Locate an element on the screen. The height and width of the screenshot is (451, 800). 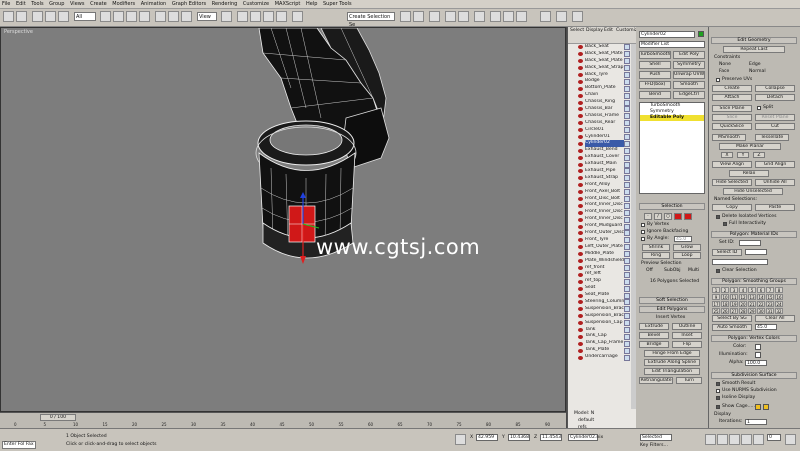
selection-filter-dropdown: All is located at coordinates (85, 16).